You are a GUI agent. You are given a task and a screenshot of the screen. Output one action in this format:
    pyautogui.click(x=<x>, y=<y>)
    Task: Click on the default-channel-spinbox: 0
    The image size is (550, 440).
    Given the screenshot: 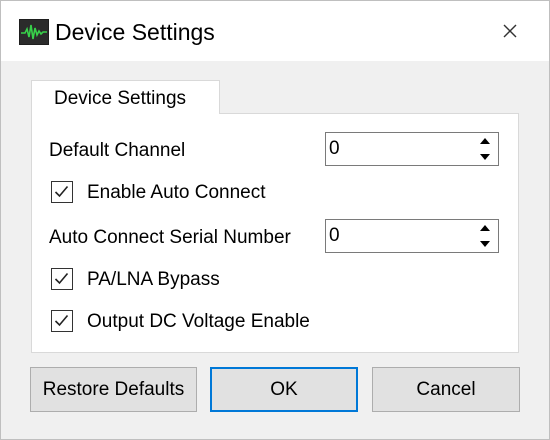 What is the action you would take?
    pyautogui.click(x=412, y=149)
    